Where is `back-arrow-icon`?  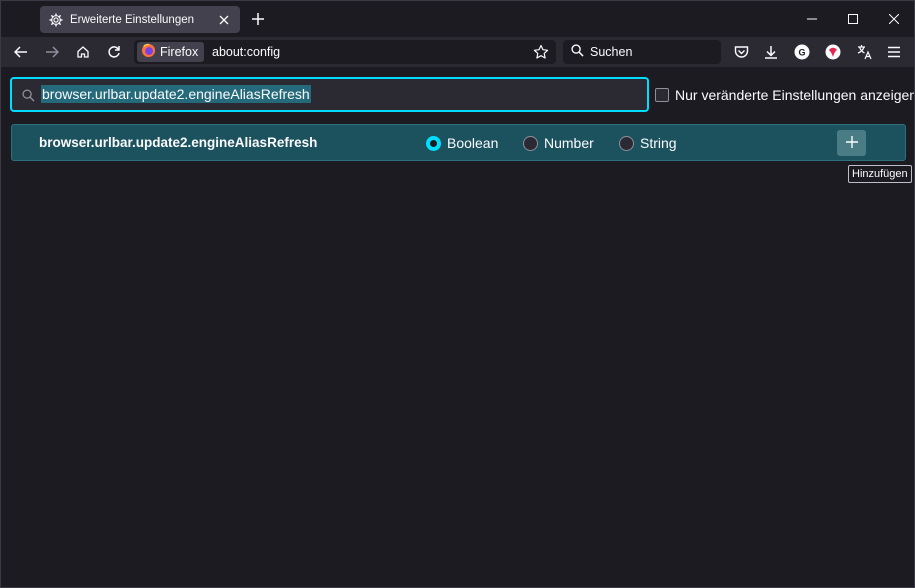 back-arrow-icon is located at coordinates (21, 52).